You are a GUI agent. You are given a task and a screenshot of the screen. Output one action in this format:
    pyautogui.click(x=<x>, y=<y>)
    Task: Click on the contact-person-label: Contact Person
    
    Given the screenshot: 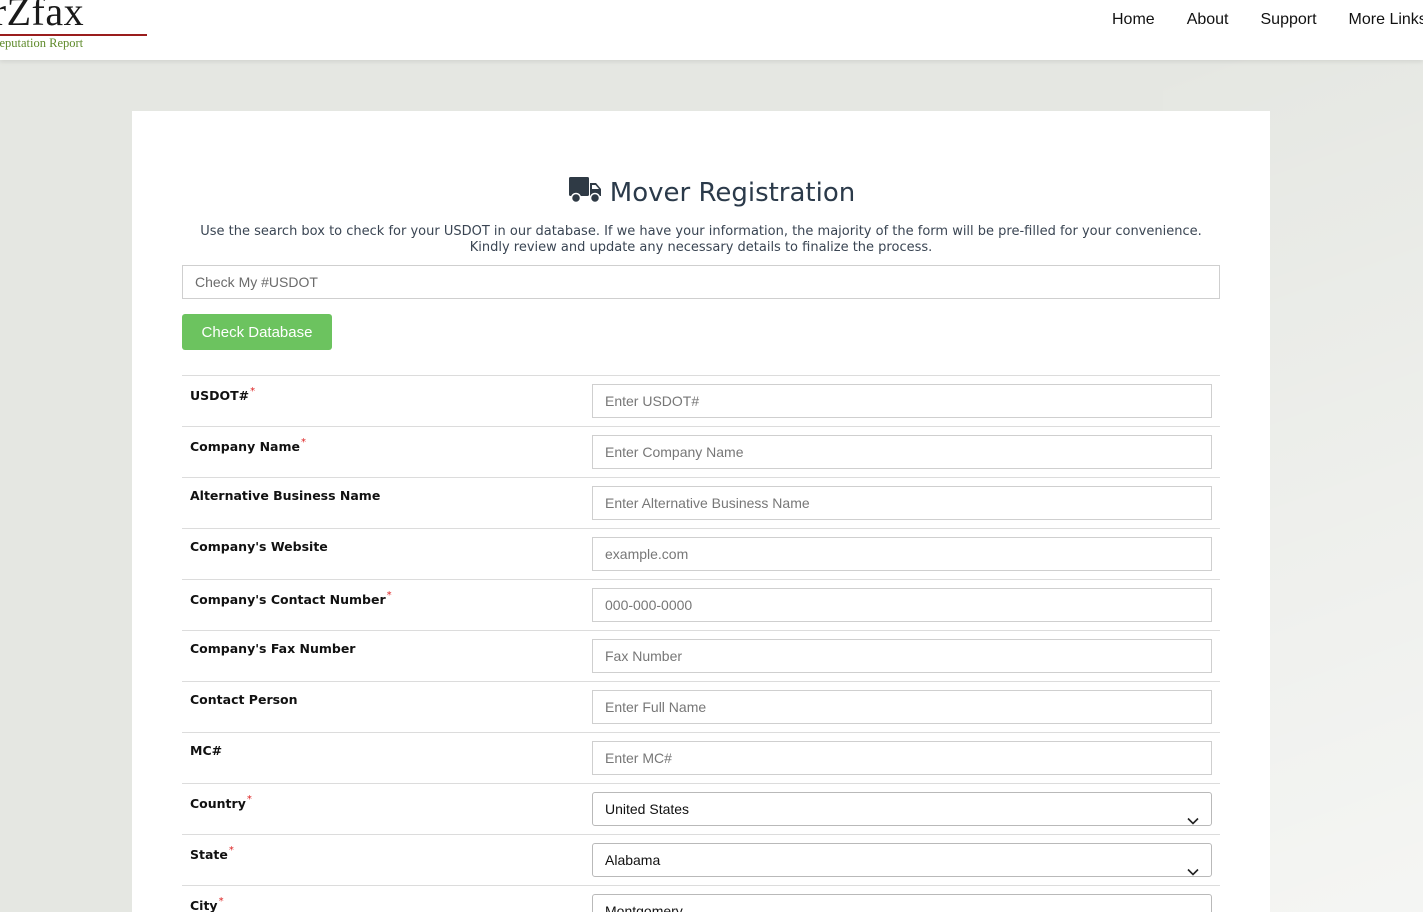 What is the action you would take?
    pyautogui.click(x=244, y=699)
    